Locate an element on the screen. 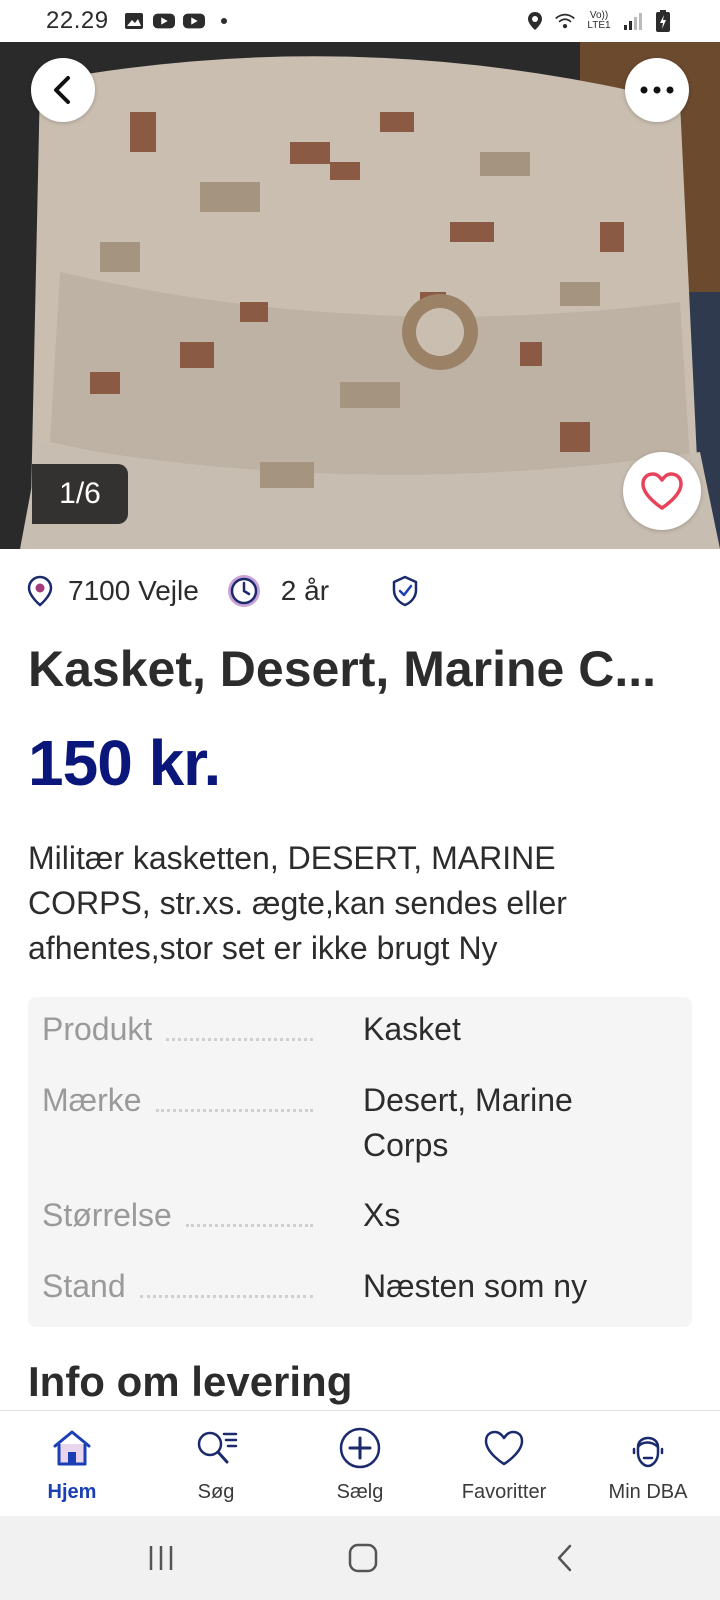 The width and height of the screenshot is (720, 1600). spec-value: Kasket is located at coordinates (412, 1029).